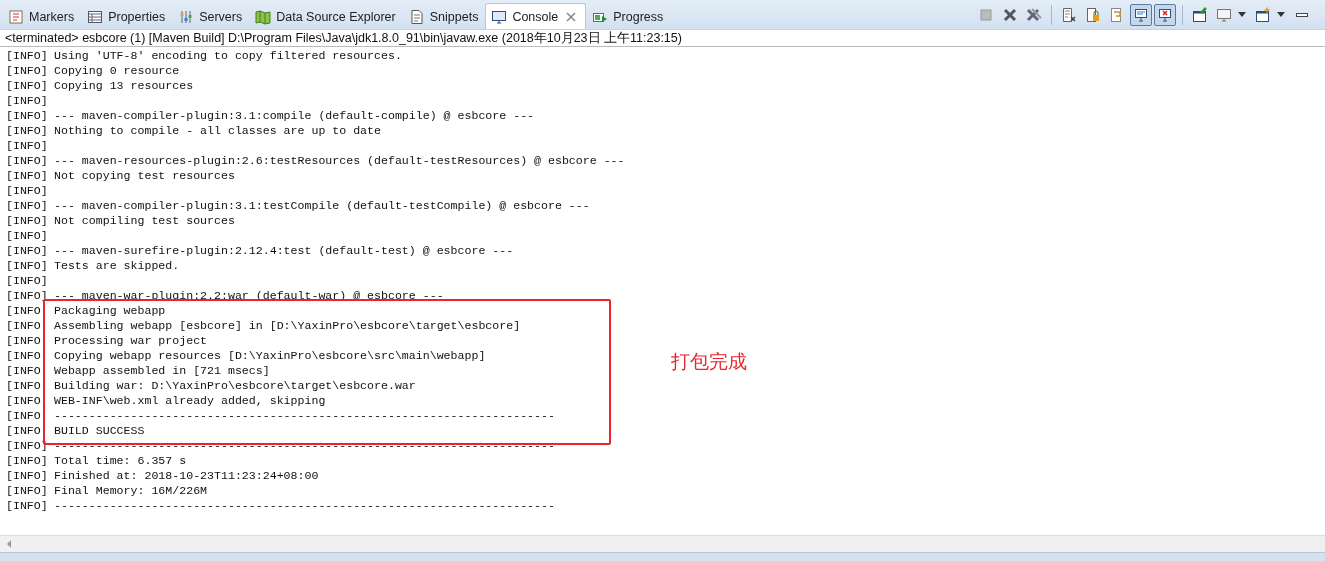 Image resolution: width=1325 pixels, height=561 pixels. Describe the element at coordinates (127, 16) in the screenshot. I see `view-tab: Properties` at that location.